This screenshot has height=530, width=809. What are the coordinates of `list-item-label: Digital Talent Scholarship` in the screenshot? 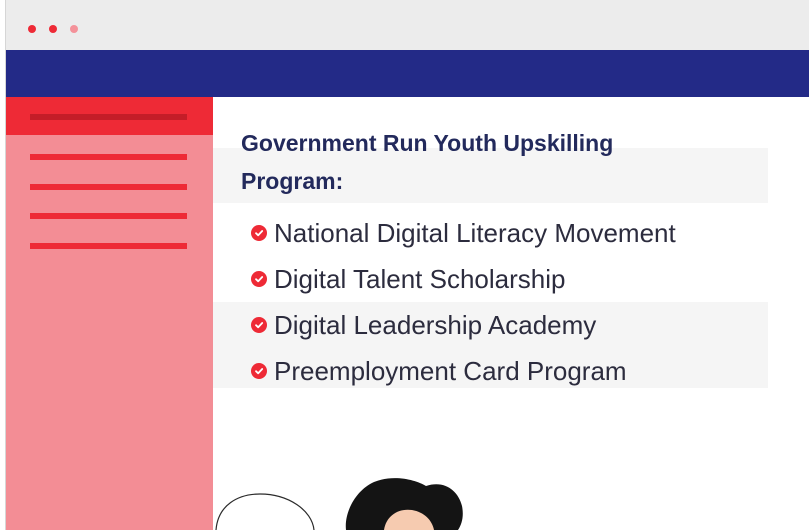 It's located at (420, 278).